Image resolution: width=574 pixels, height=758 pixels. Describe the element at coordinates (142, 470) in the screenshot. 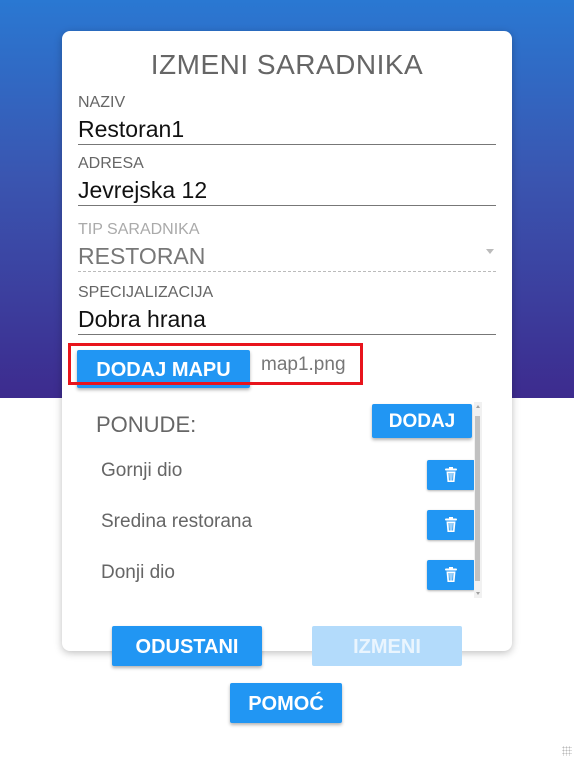

I see `offer-item-label: Gornji dio` at that location.